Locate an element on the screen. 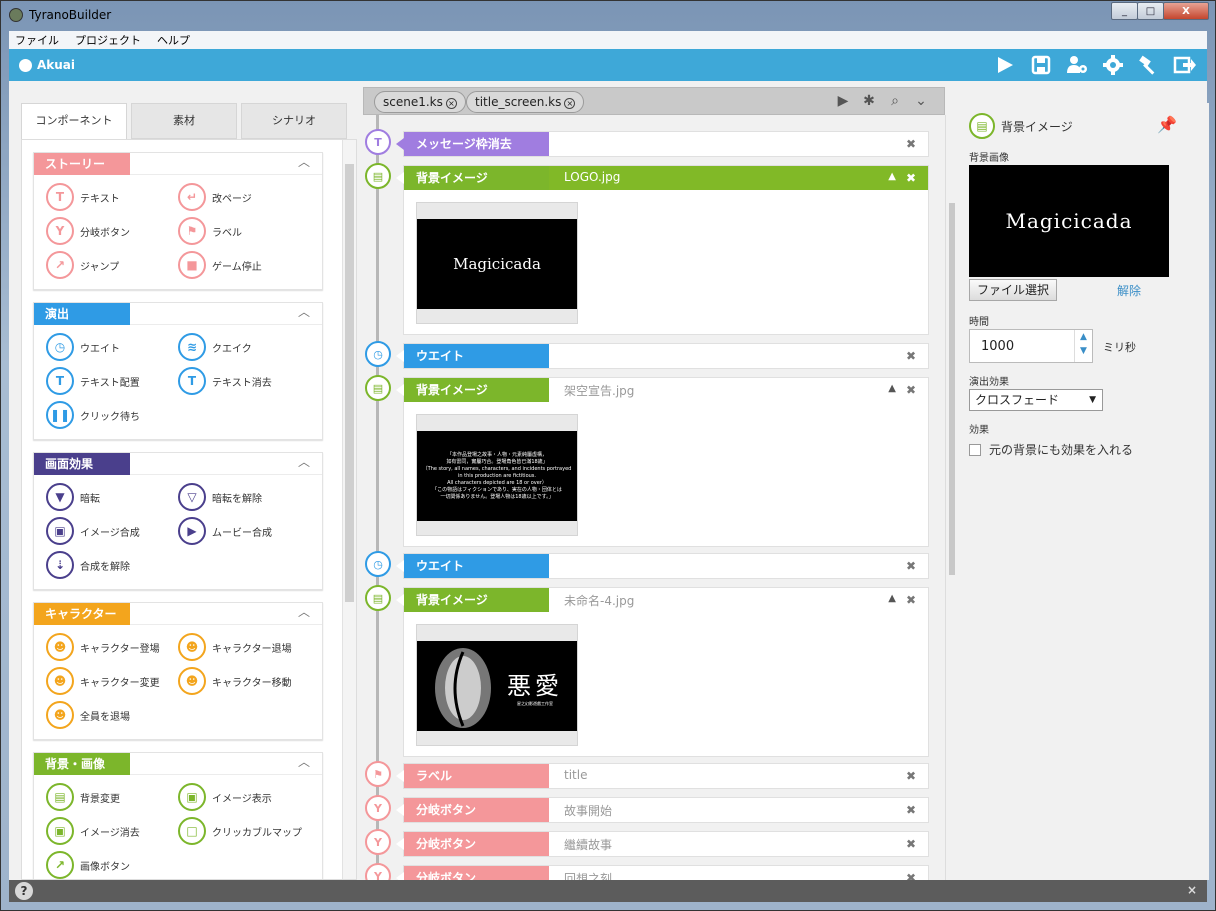  character-enter-icon: ☻ is located at coordinates (60, 647).